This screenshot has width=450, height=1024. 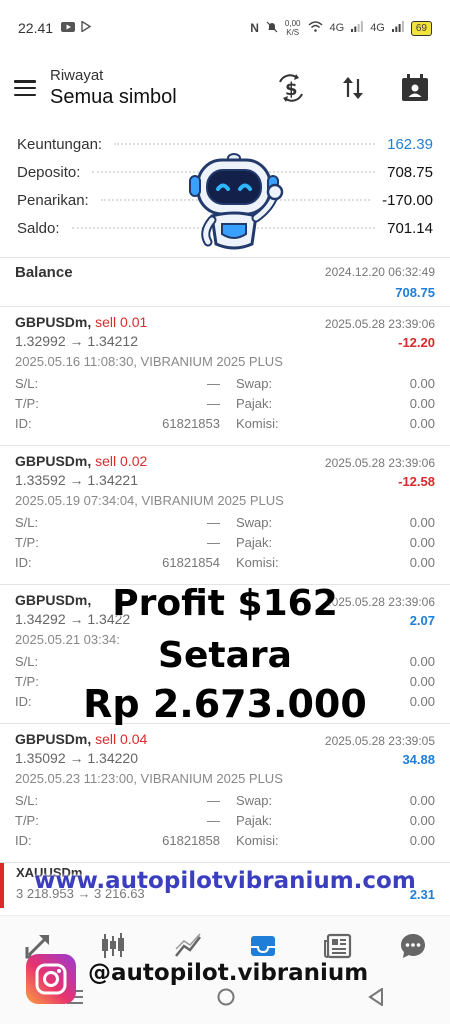 I want to click on network-type-1: 4G, so click(x=337, y=28).